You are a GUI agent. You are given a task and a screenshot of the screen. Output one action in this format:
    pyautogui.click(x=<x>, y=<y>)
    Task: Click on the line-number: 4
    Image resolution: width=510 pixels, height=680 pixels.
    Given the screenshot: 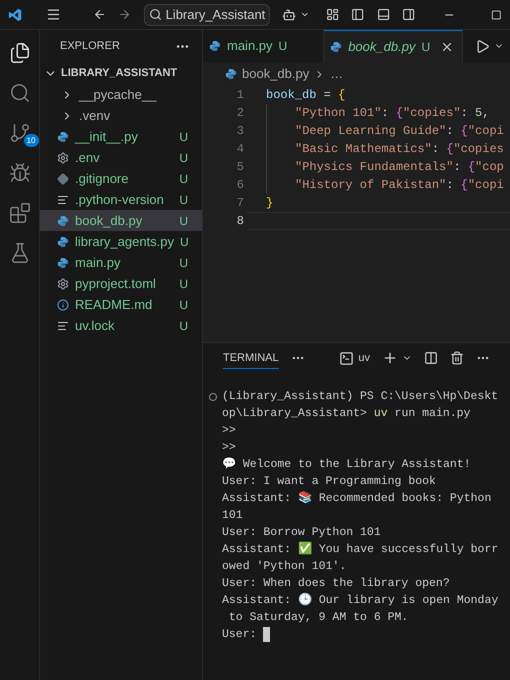 What is the action you would take?
    pyautogui.click(x=240, y=149)
    